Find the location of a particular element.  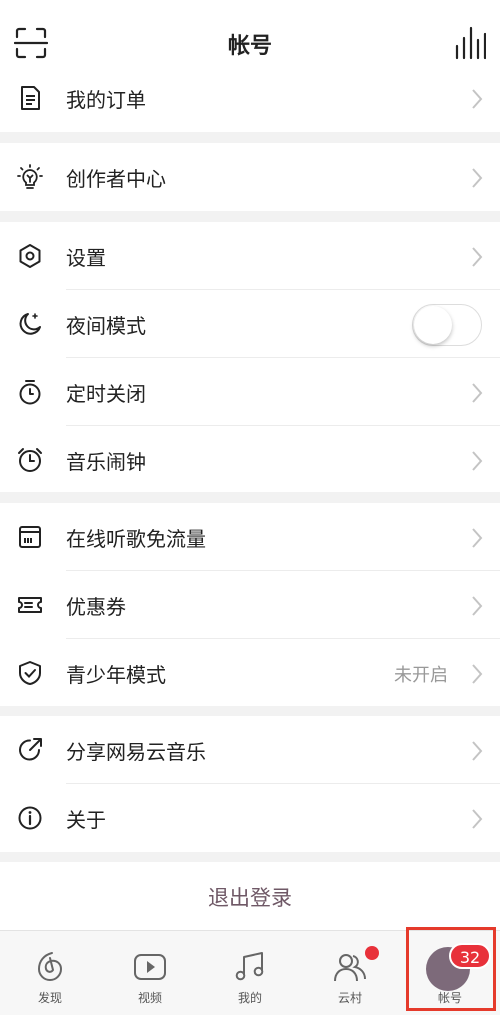

logout-label: 退出登录 is located at coordinates (250, 898).